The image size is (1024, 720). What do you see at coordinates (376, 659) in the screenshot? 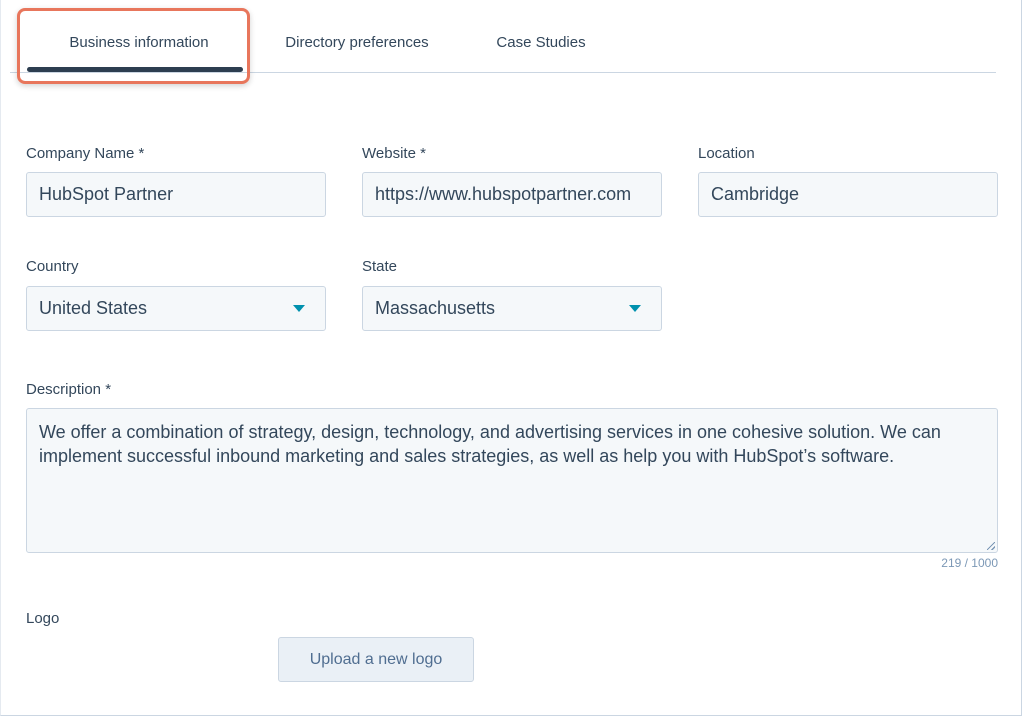
I see `upload-logo-button: Upload a new logo` at bounding box center [376, 659].